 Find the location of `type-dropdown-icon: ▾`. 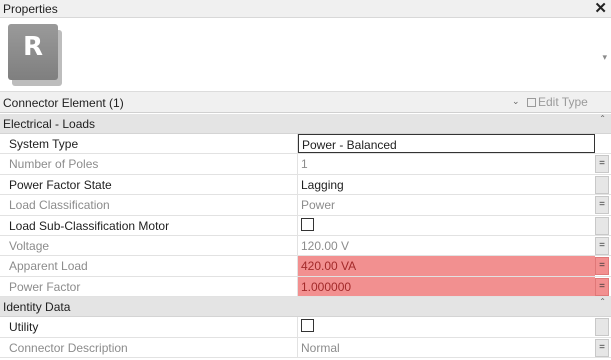

type-dropdown-icon: ▾ is located at coordinates (604, 57).